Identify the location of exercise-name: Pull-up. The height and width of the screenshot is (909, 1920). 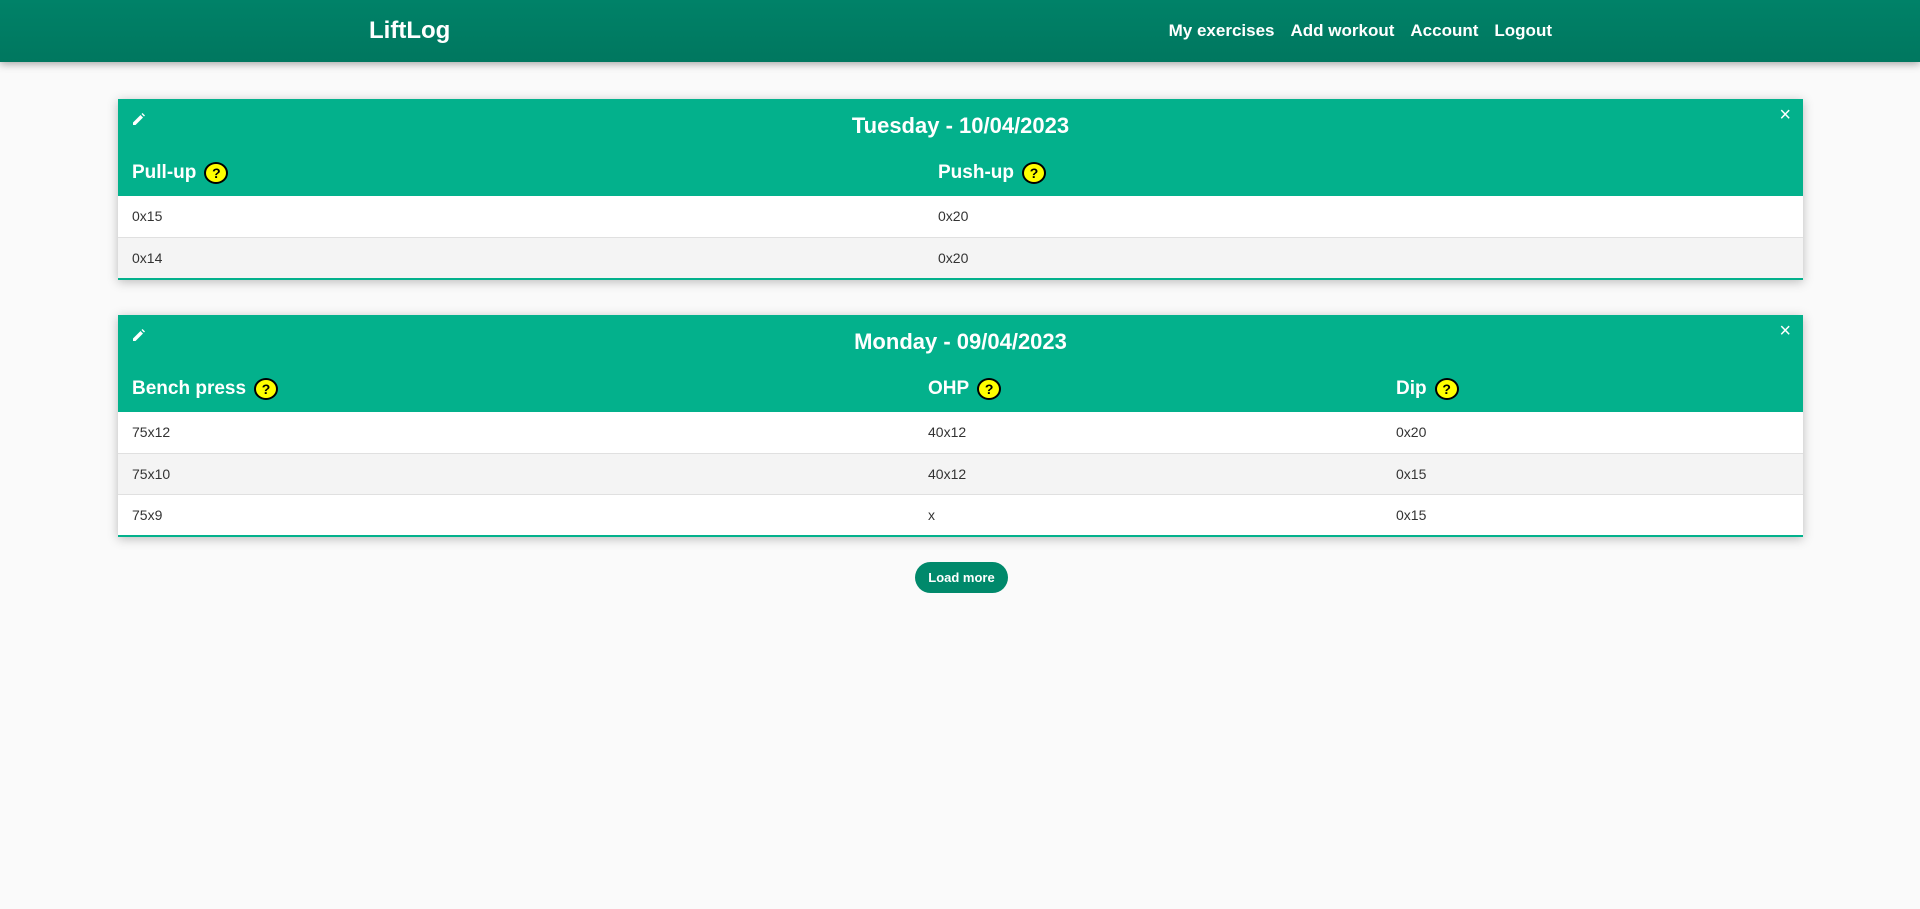
(164, 172).